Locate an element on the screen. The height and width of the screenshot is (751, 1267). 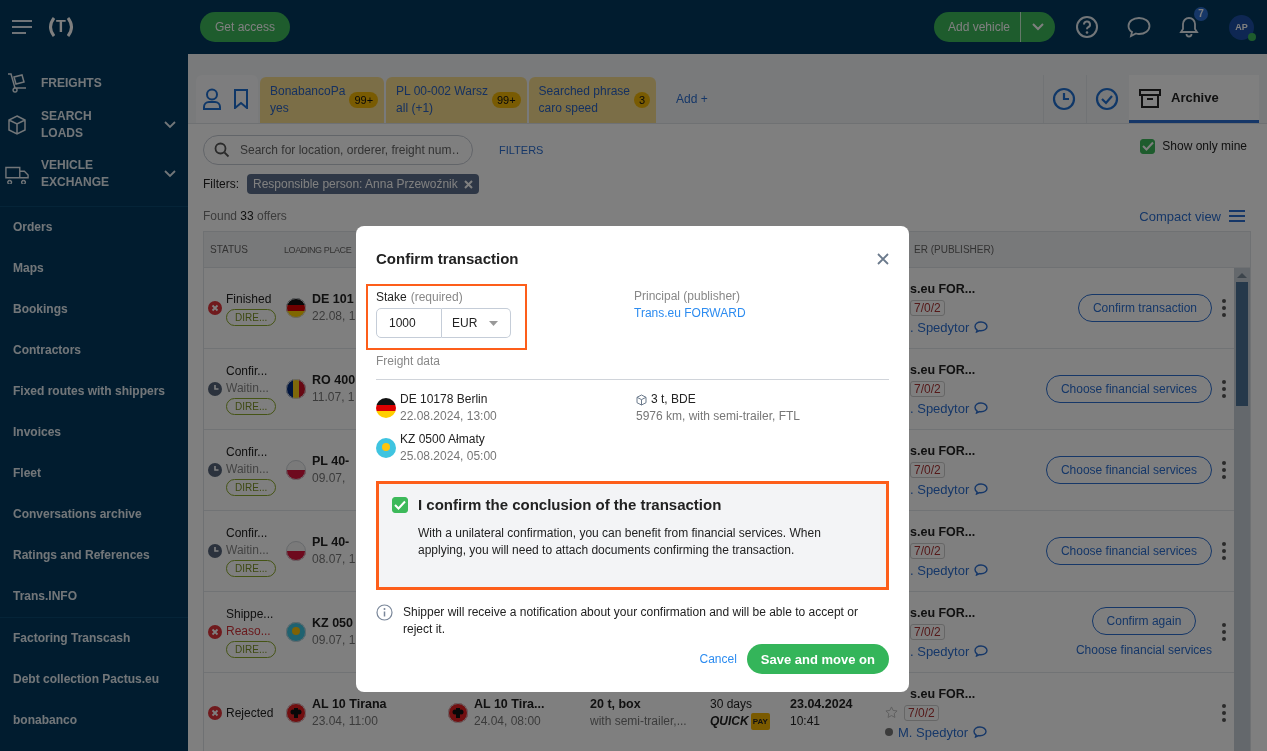
check-circle-icon is located at coordinates (1107, 99).